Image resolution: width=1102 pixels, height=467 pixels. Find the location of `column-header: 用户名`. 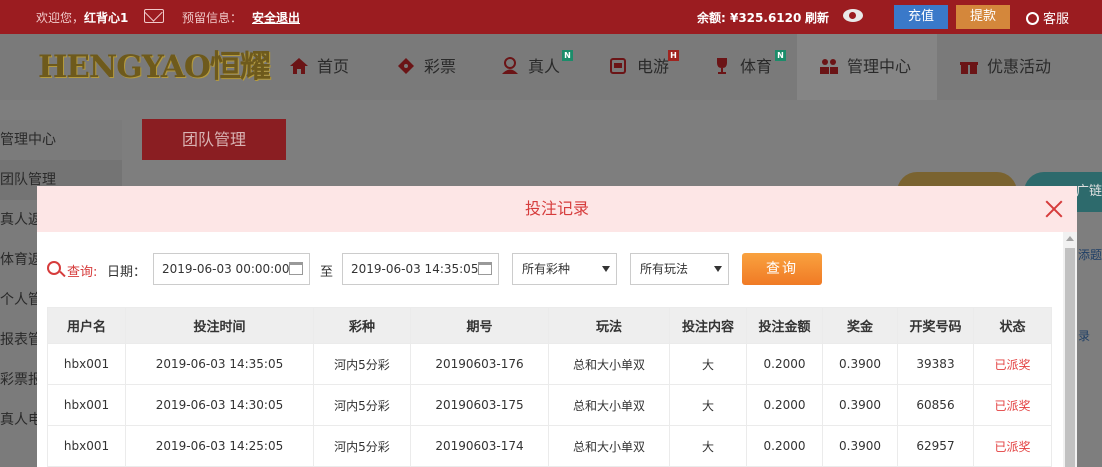

column-header: 用户名 is located at coordinates (86, 325).